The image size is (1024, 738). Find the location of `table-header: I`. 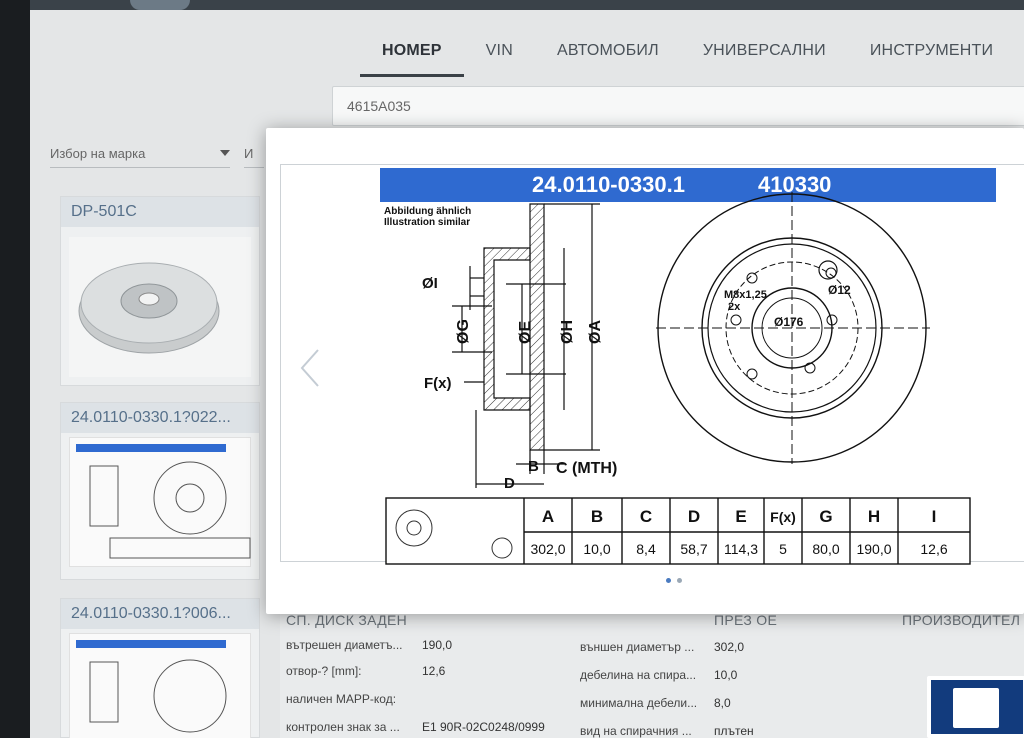

table-header: I is located at coordinates (934, 516).